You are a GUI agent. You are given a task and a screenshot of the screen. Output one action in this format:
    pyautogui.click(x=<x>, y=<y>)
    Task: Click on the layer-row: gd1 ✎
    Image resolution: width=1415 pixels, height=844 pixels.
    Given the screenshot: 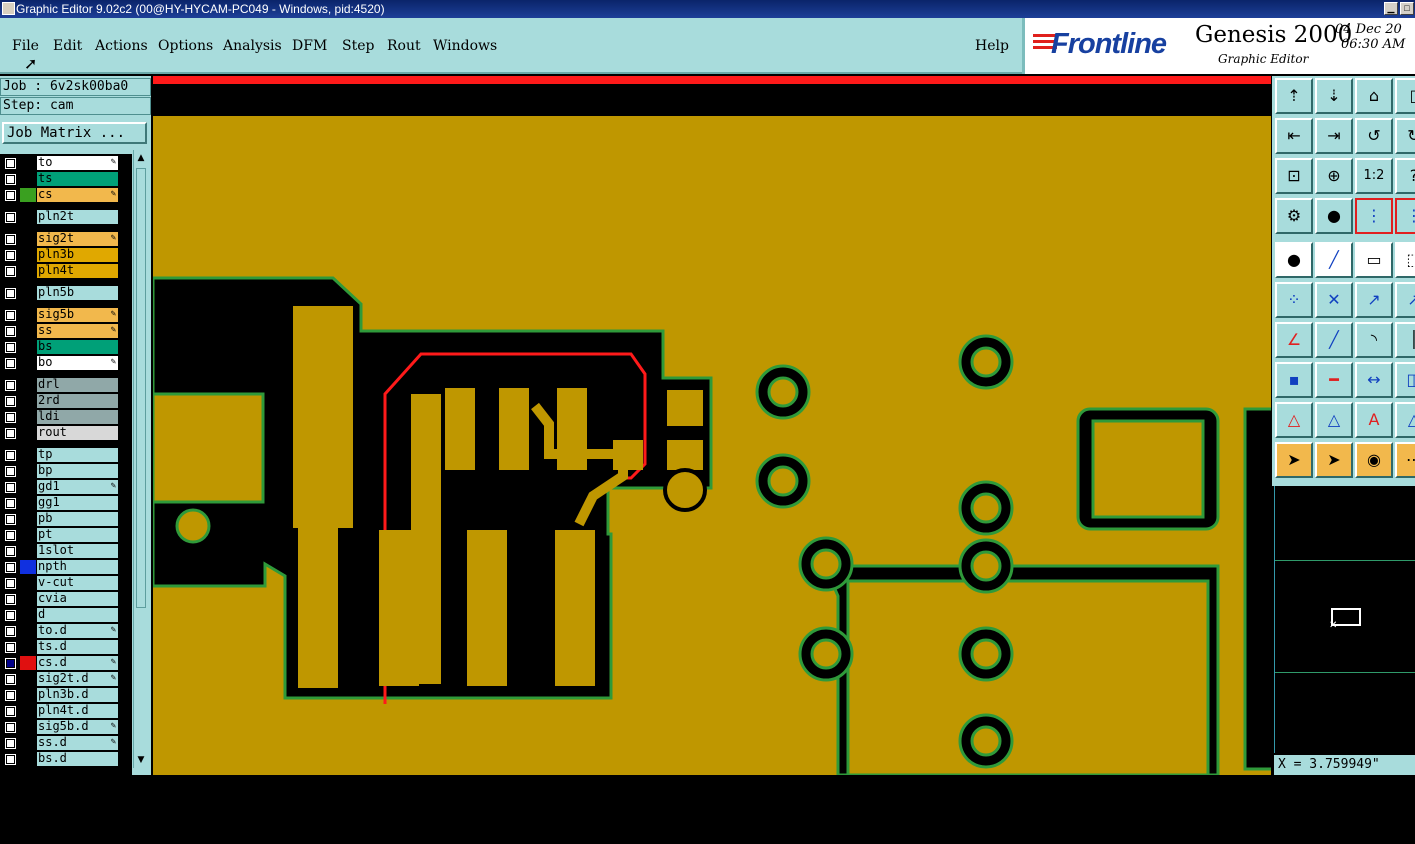 What is the action you would take?
    pyautogui.click(x=60, y=487)
    